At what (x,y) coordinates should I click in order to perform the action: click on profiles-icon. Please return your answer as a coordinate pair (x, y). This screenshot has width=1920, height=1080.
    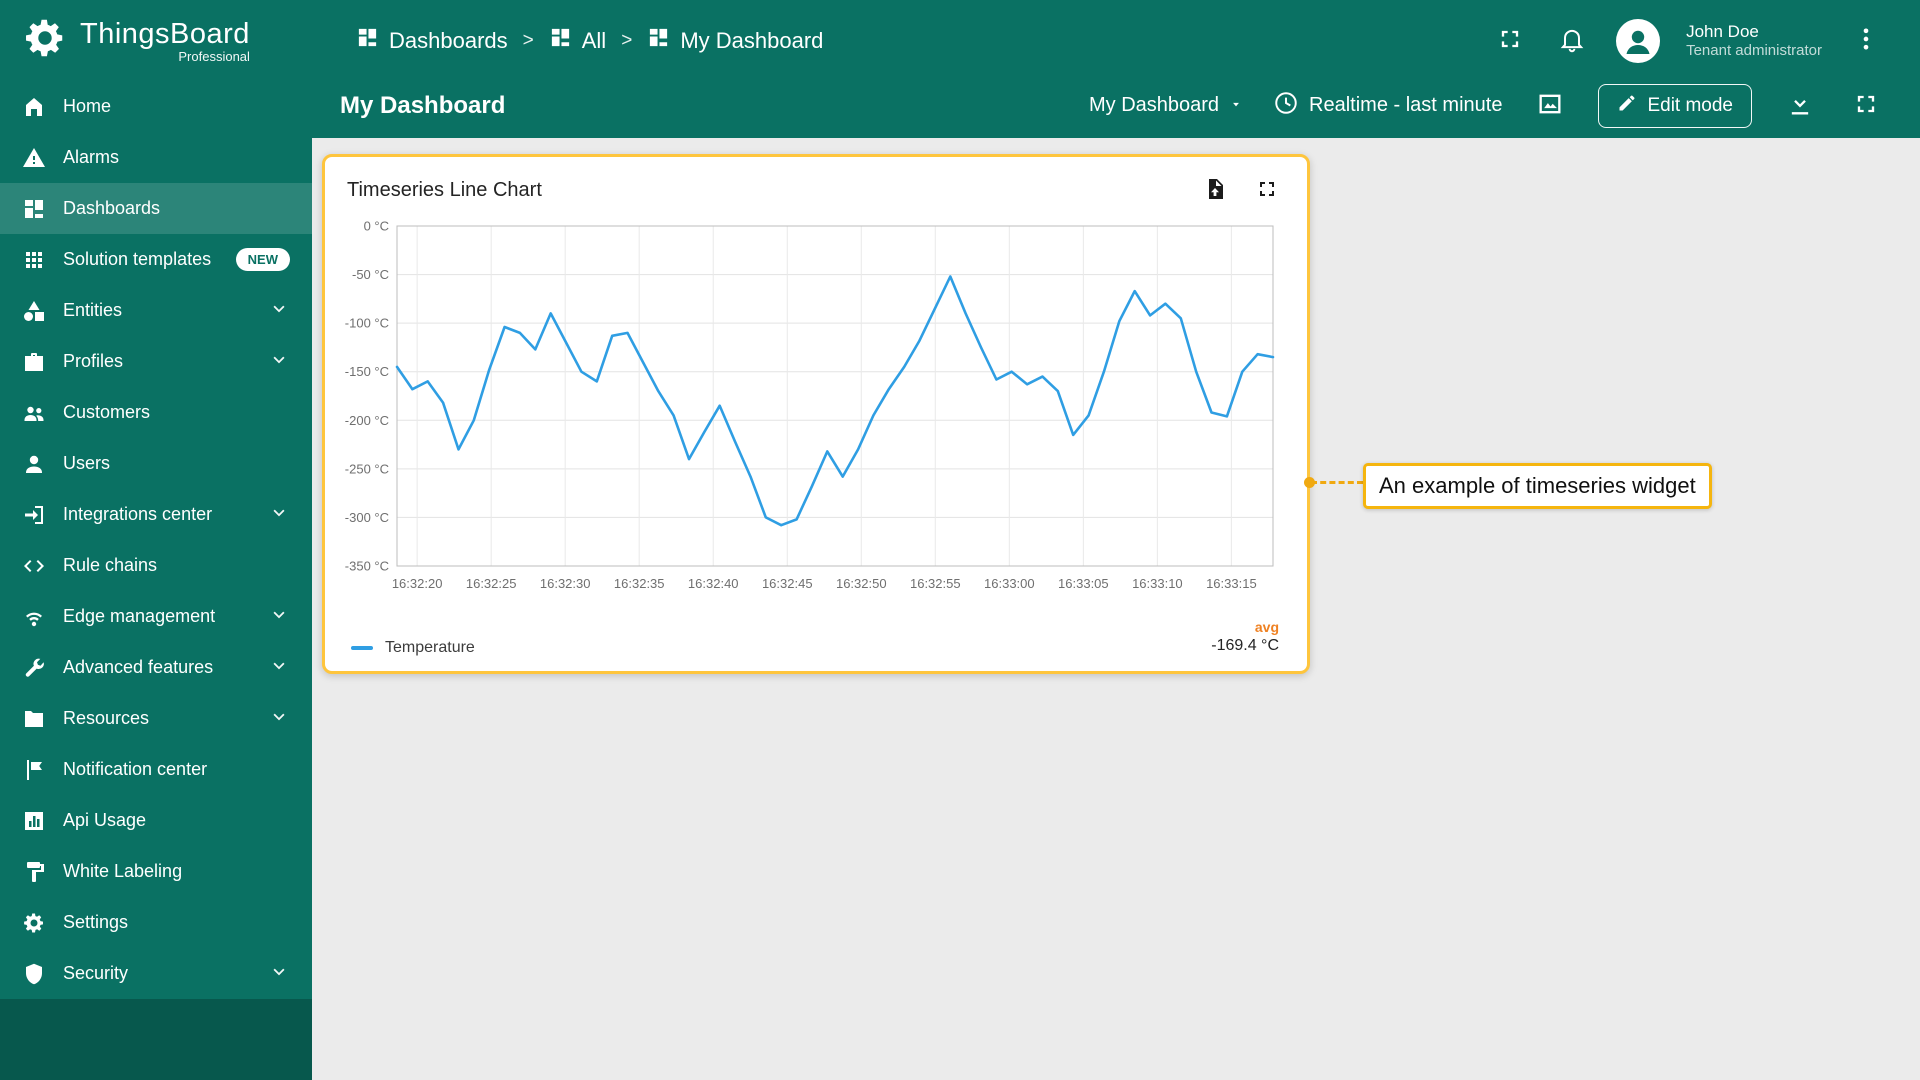
    Looking at the image, I should click on (34, 362).